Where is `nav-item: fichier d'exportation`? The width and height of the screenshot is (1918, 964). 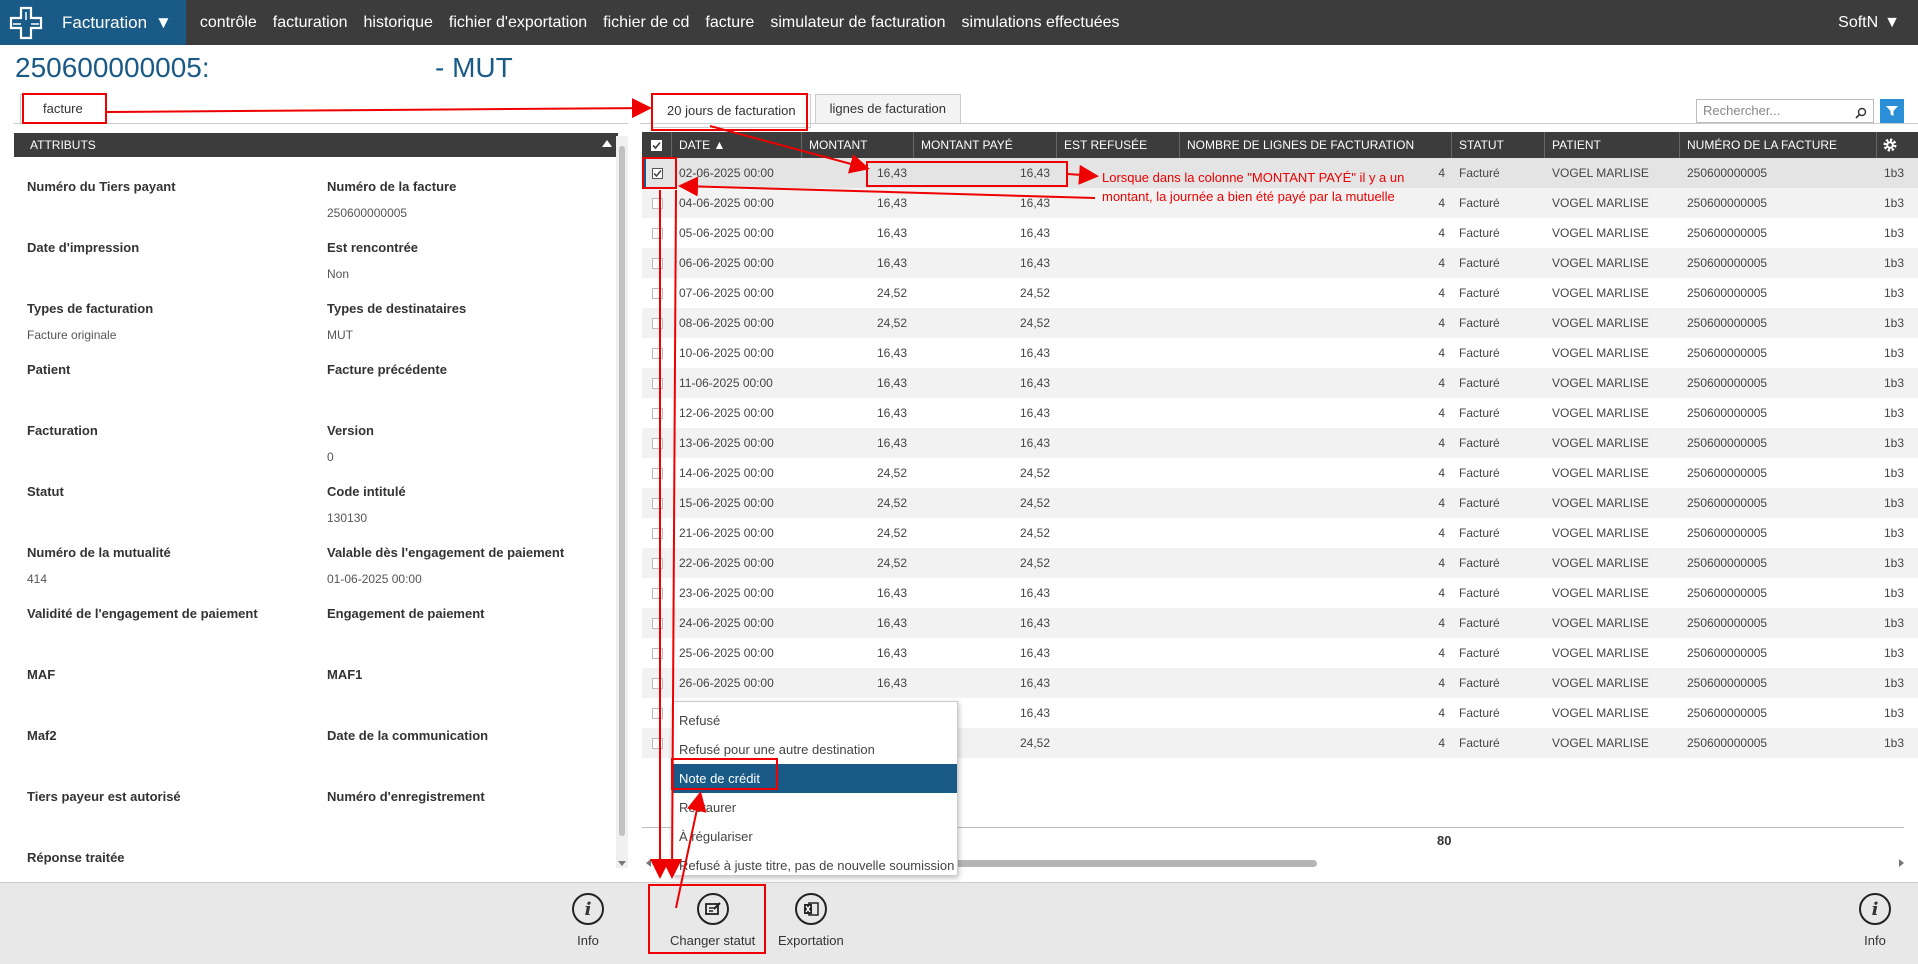
nav-item: fichier d'exportation is located at coordinates (518, 23).